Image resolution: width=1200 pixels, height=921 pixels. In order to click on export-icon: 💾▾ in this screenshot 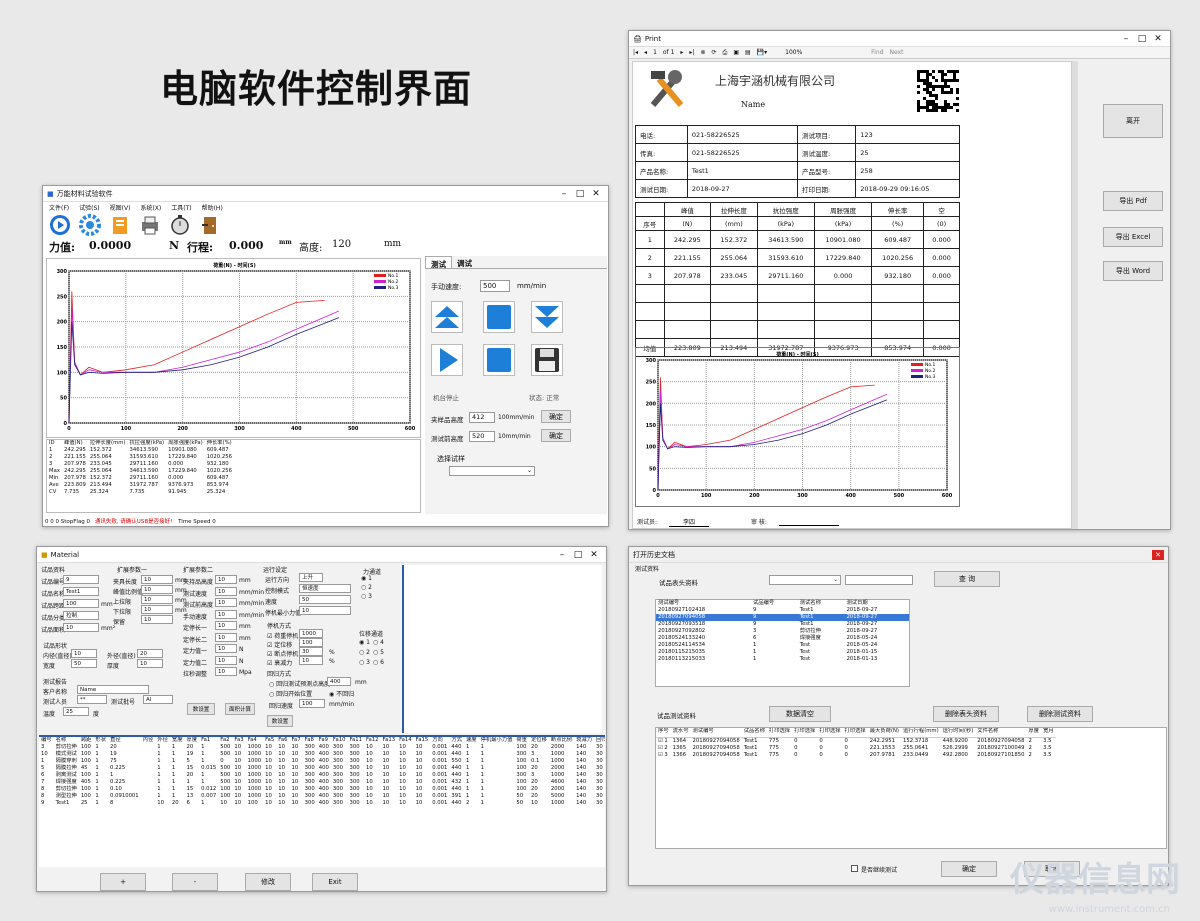, I will do `click(762, 52)`.